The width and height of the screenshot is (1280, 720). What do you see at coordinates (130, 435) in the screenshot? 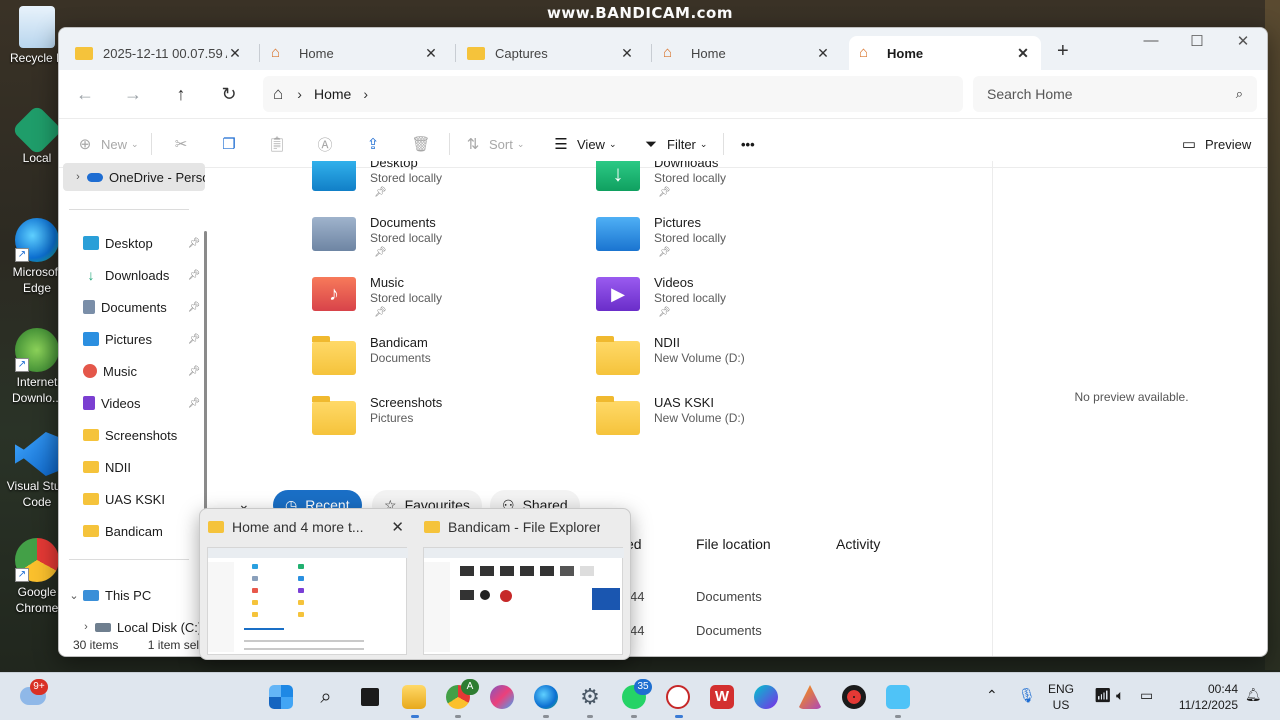
I see `sidebar-item-screenshots: Screenshots` at bounding box center [130, 435].